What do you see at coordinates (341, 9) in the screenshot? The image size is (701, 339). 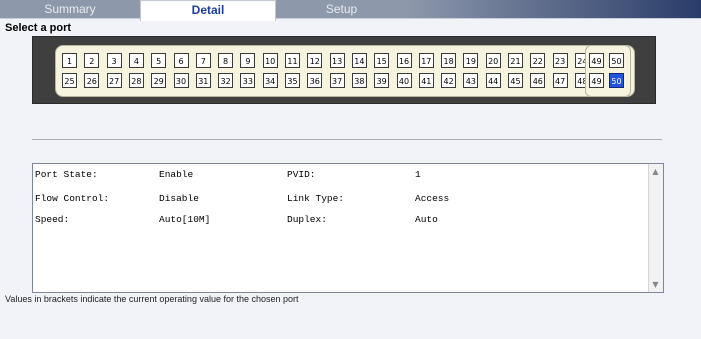 I see `tab-setup: Setup` at bounding box center [341, 9].